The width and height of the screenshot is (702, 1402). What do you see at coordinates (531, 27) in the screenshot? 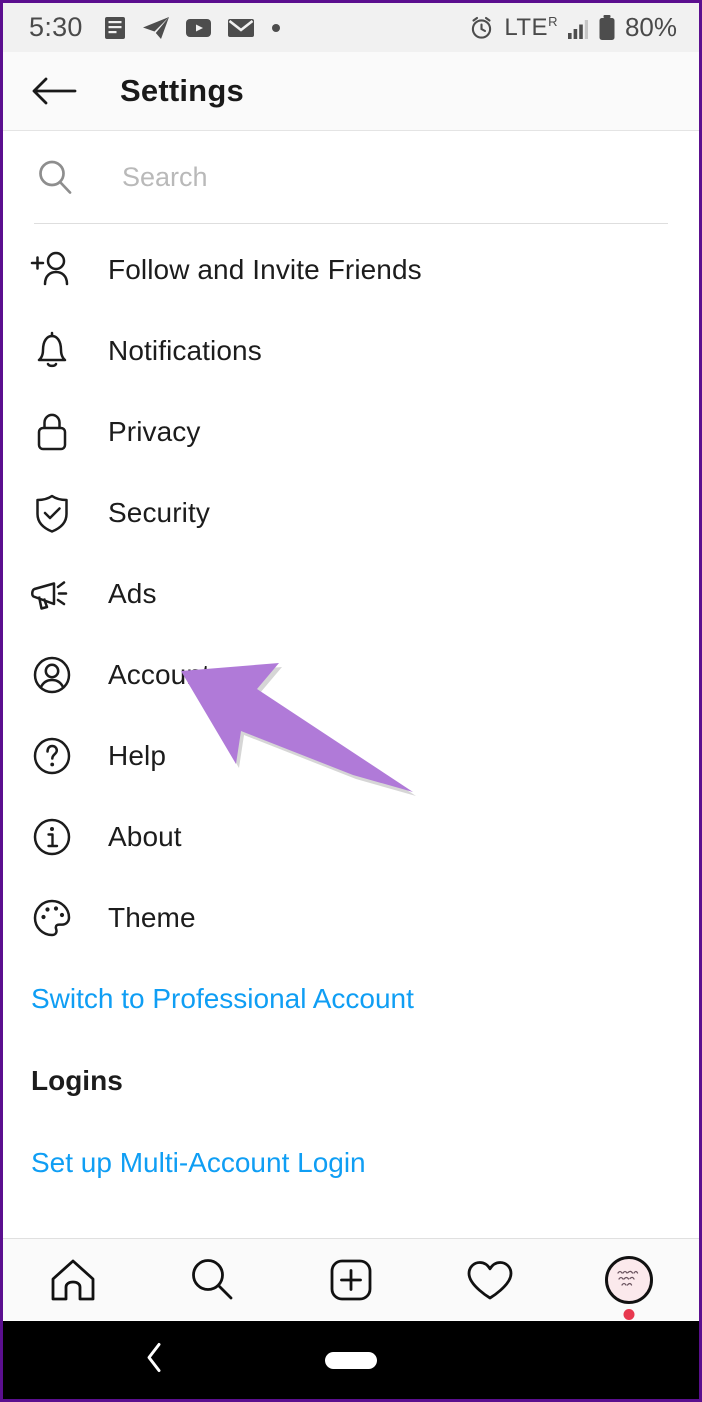
I see `network-type-label: LTER` at bounding box center [531, 27].